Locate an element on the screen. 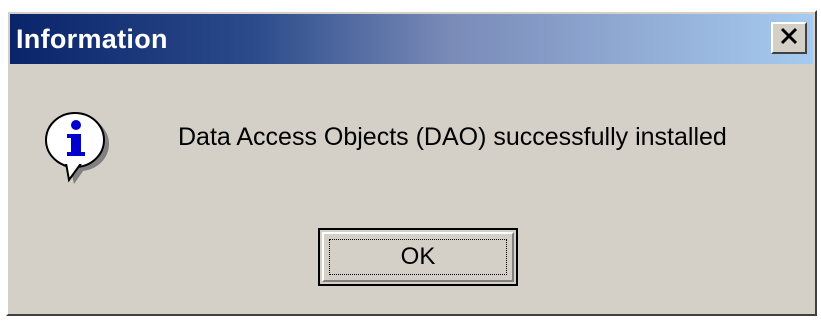  close-icon is located at coordinates (789, 38).